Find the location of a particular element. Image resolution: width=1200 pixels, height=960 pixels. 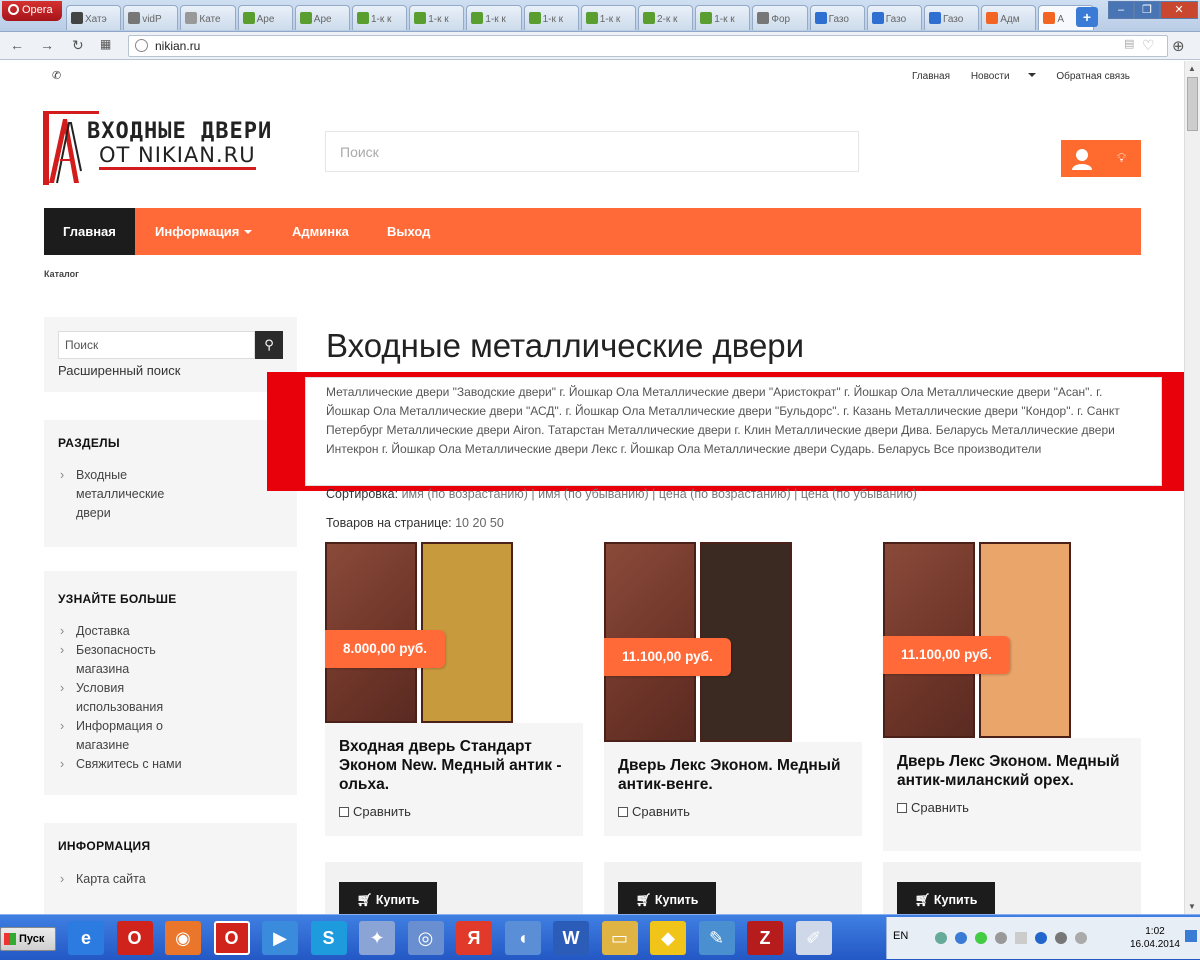

notepad-icon: ✐ is located at coordinates (813, 938).